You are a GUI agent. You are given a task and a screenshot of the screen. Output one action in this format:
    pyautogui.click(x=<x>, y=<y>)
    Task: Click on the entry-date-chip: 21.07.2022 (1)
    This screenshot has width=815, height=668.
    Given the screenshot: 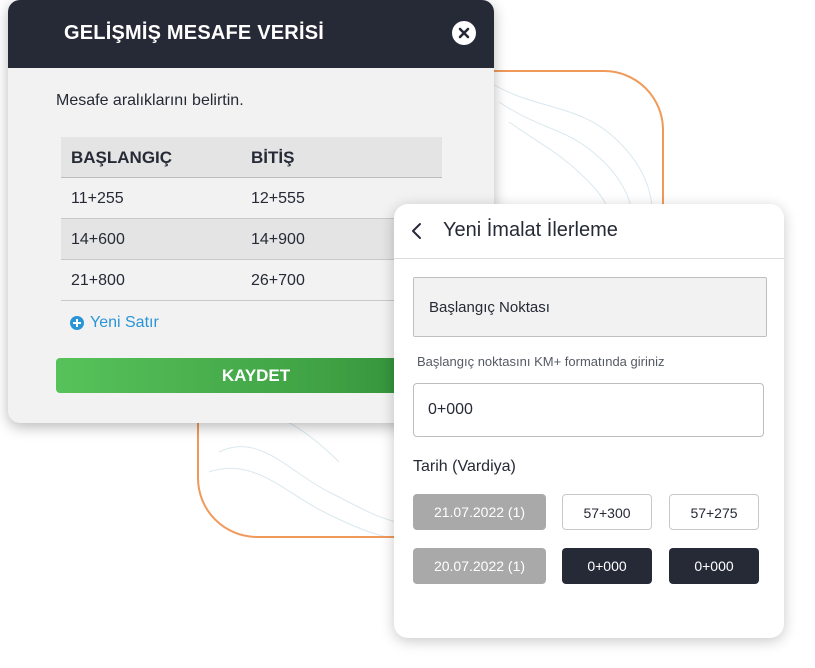 What is the action you would take?
    pyautogui.click(x=479, y=512)
    